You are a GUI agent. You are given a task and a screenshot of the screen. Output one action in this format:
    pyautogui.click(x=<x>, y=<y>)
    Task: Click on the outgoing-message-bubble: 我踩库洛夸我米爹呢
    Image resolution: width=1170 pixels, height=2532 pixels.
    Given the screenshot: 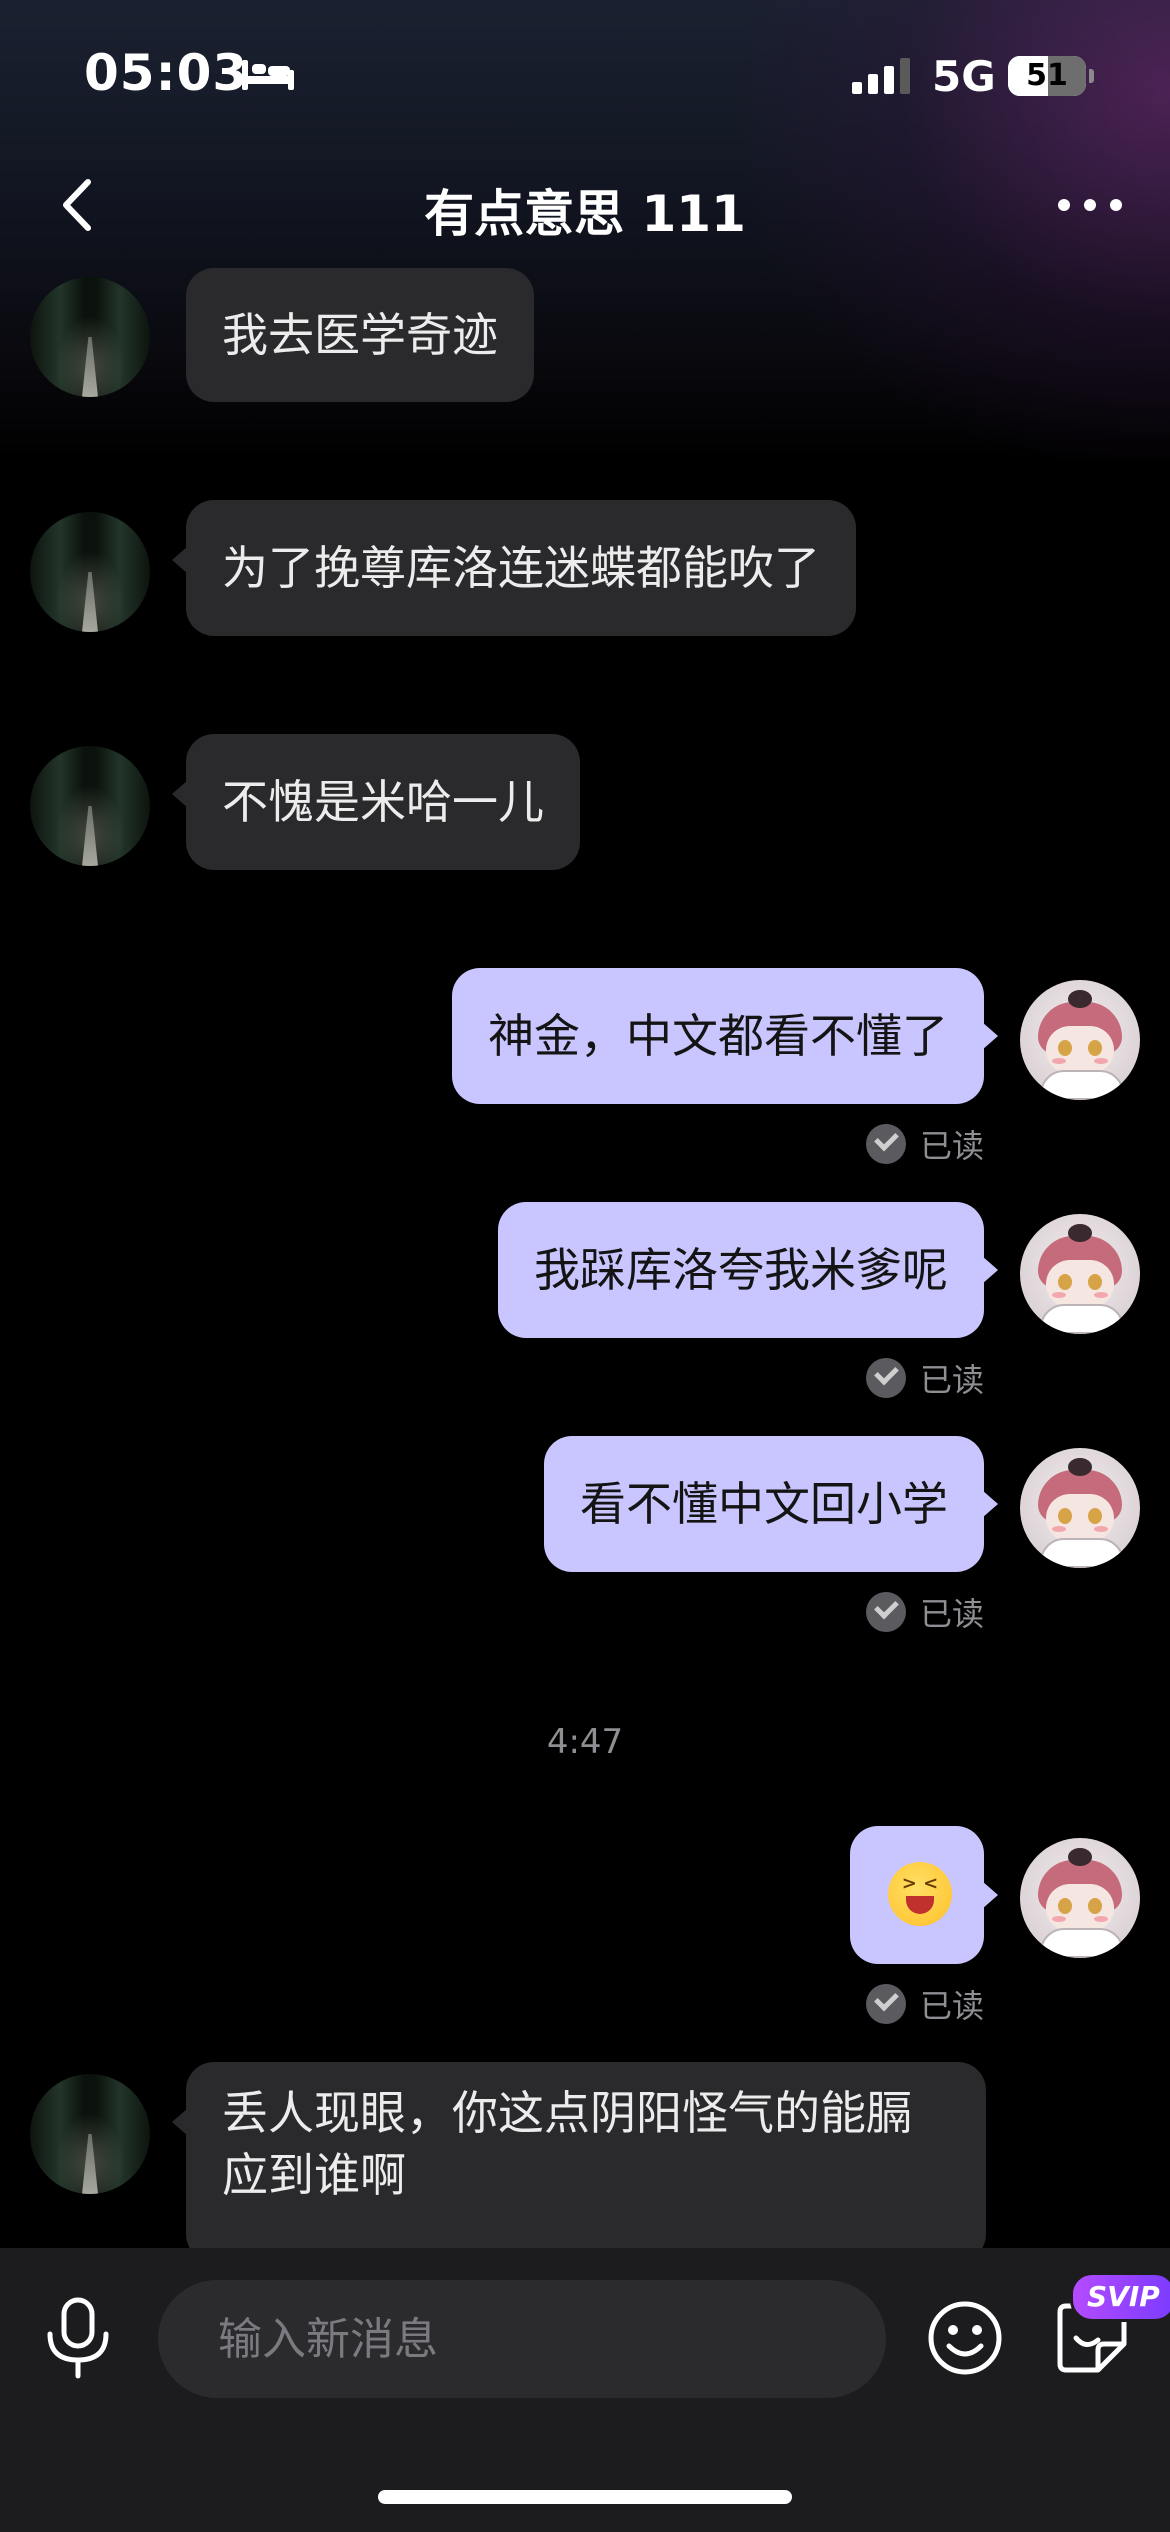 What is the action you would take?
    pyautogui.click(x=748, y=1270)
    